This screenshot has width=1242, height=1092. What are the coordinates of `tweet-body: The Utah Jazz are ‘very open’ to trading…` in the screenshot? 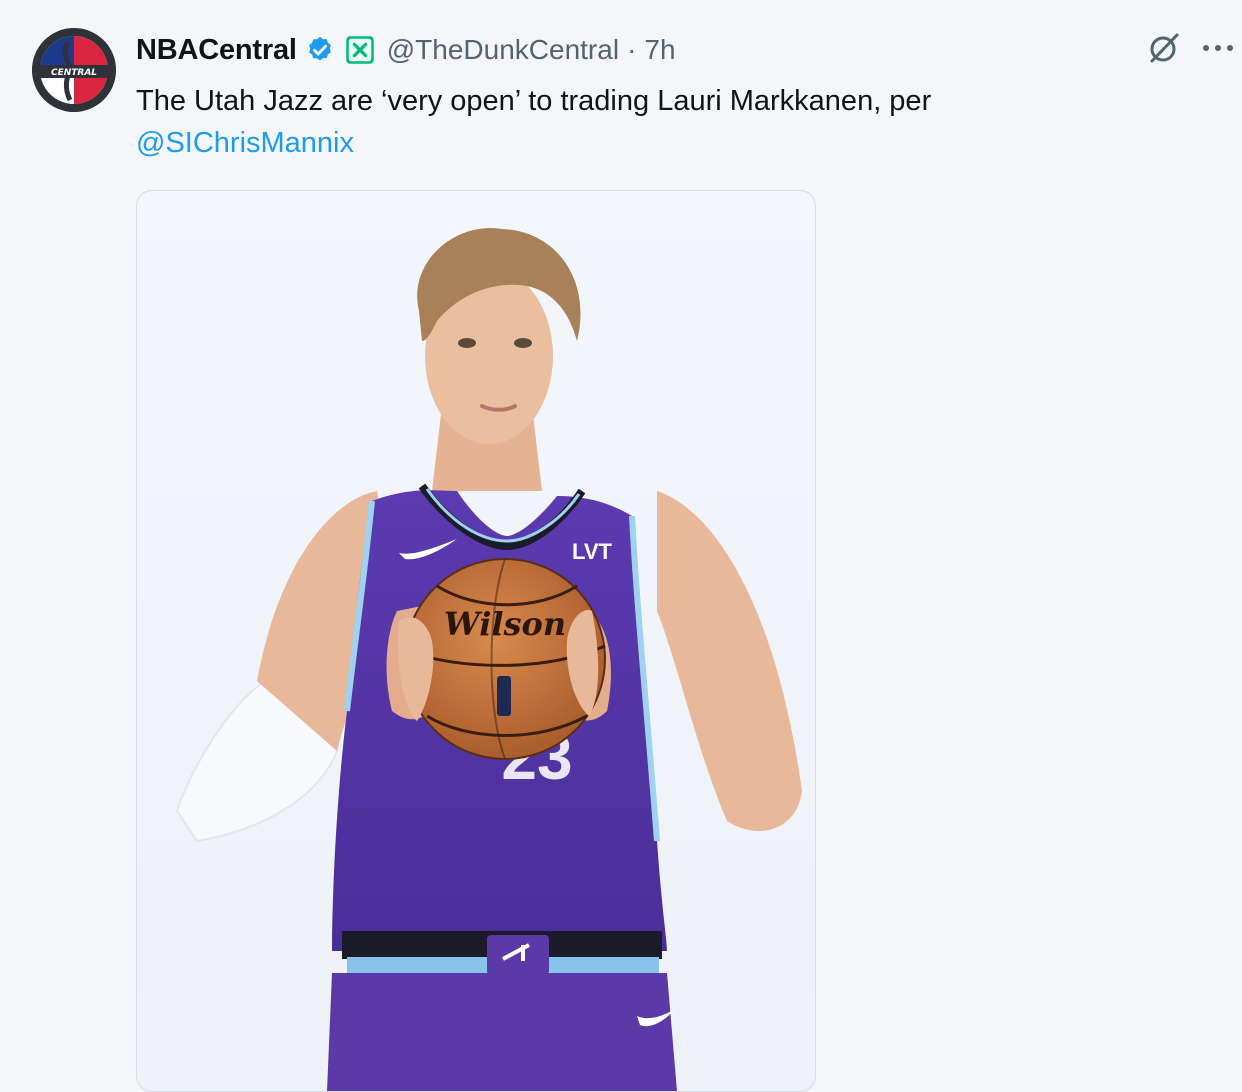 It's located at (534, 101).